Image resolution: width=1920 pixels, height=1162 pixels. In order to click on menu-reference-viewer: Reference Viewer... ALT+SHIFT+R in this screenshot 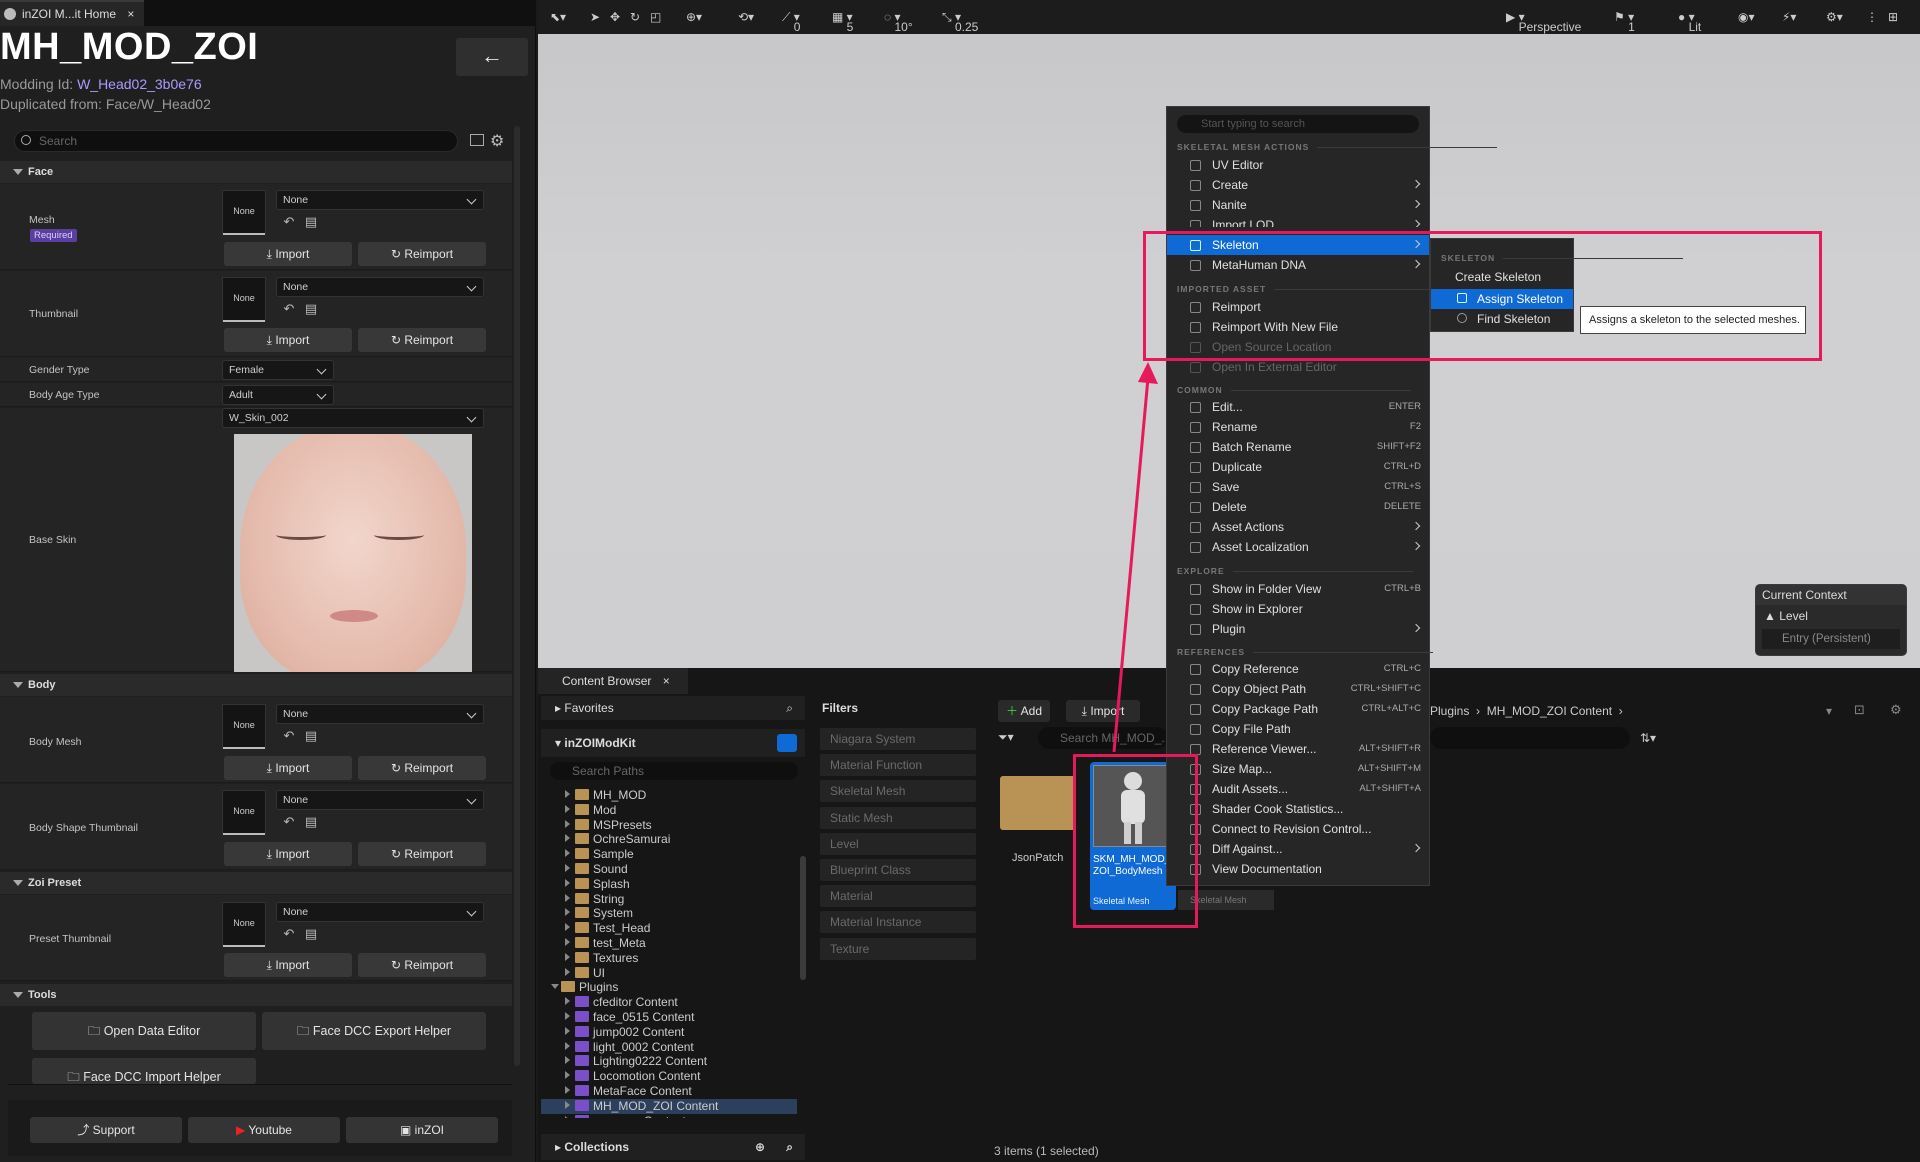, I will do `click(1298, 749)`.